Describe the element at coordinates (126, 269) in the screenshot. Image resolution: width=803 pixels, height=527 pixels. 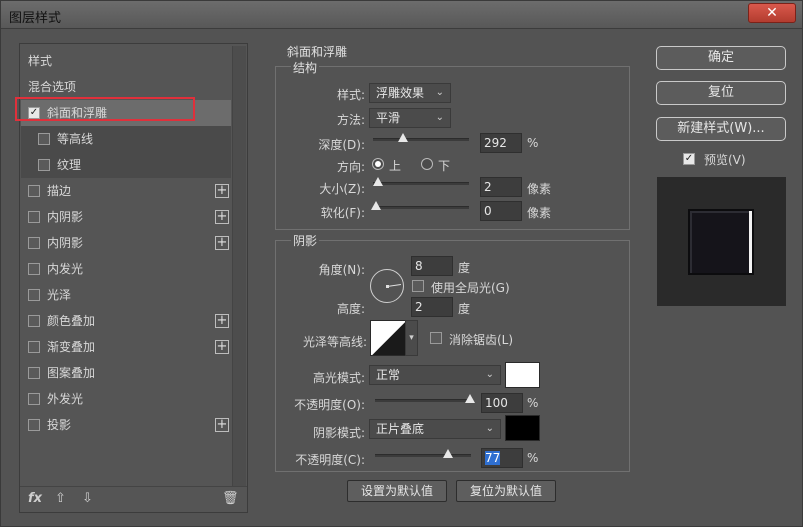
I see `list-item-inner-glow: 内发光` at that location.